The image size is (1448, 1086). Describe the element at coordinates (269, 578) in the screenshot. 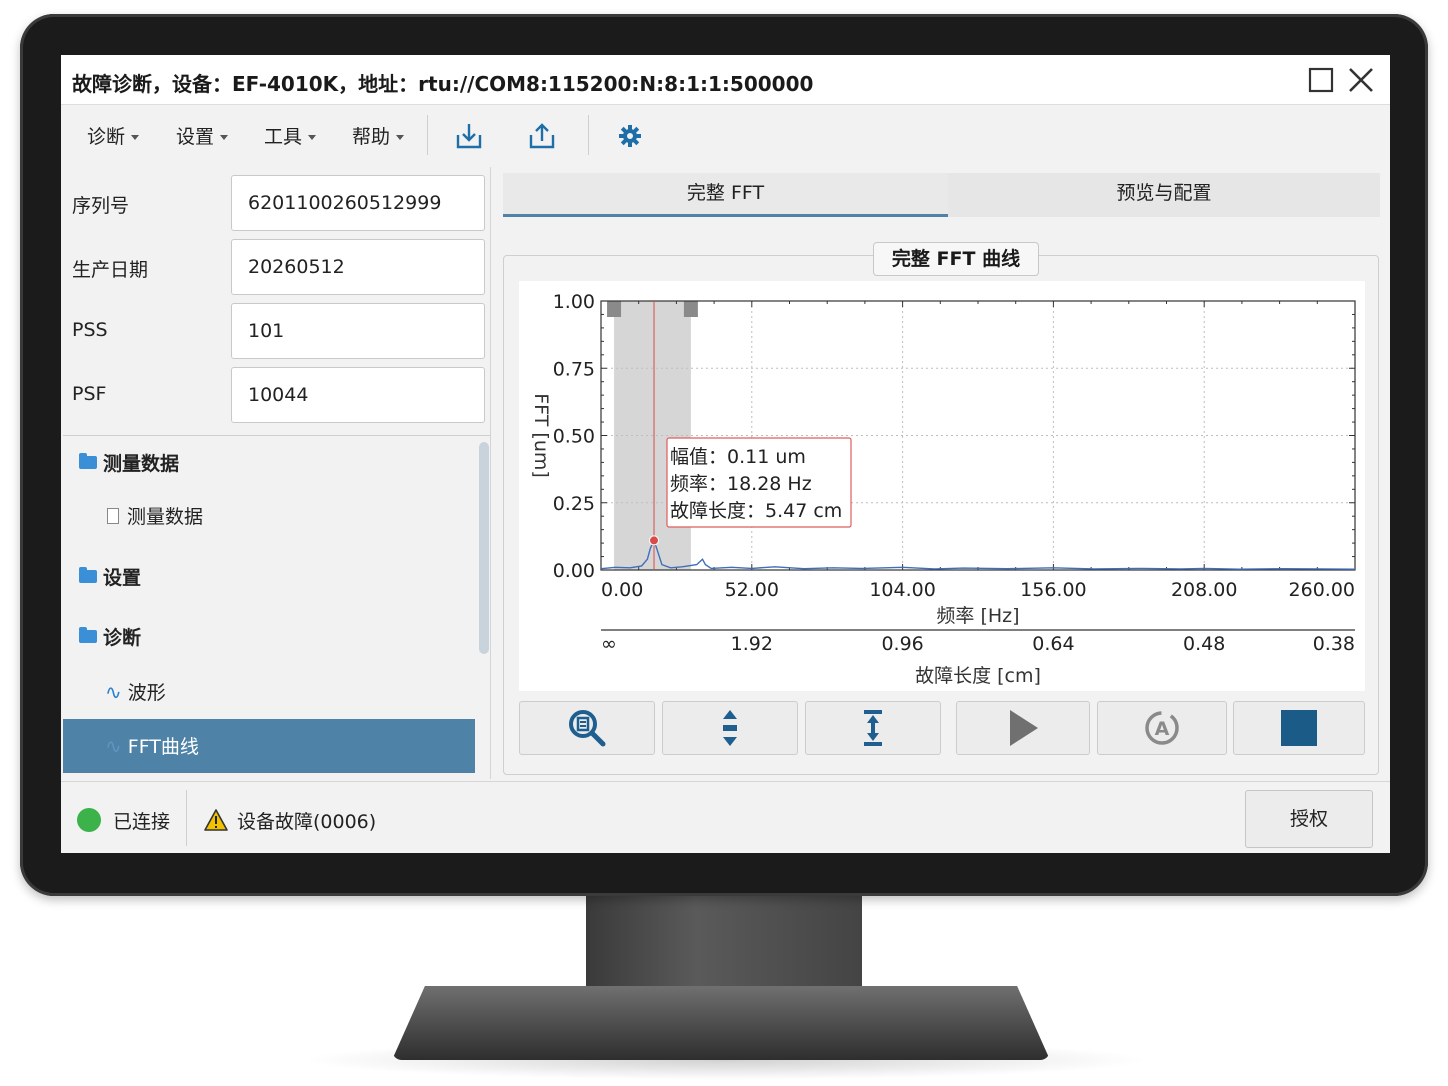

I see `tree-item-settings-folder: 设置` at that location.